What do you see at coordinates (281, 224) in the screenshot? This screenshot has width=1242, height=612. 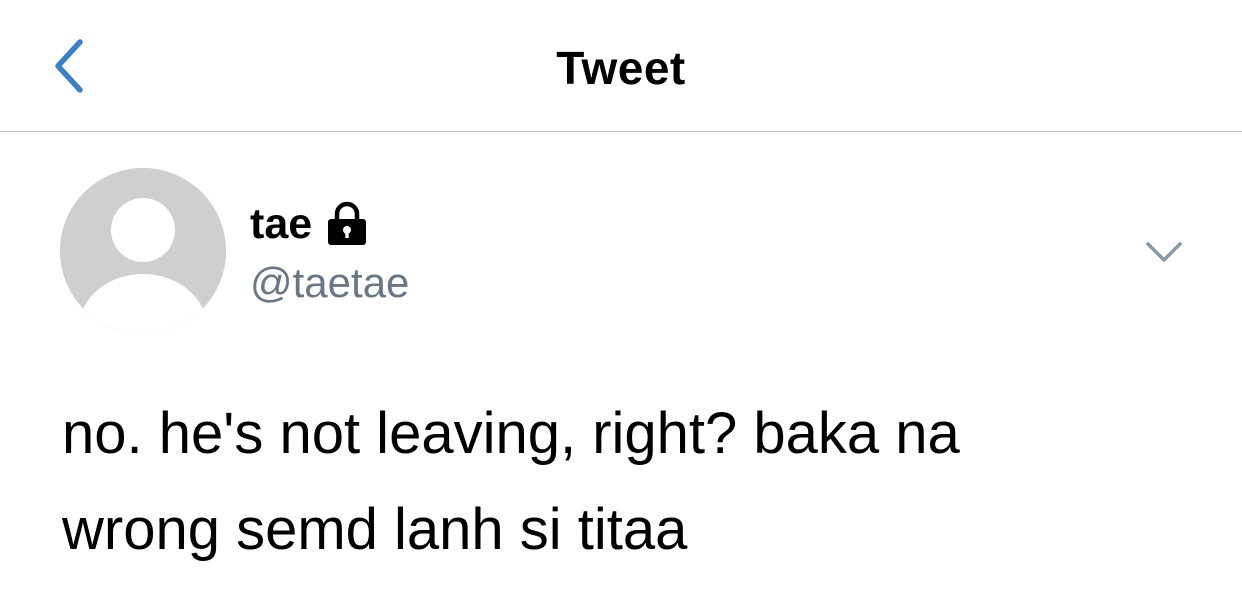 I see `author-display-name: tae` at bounding box center [281, 224].